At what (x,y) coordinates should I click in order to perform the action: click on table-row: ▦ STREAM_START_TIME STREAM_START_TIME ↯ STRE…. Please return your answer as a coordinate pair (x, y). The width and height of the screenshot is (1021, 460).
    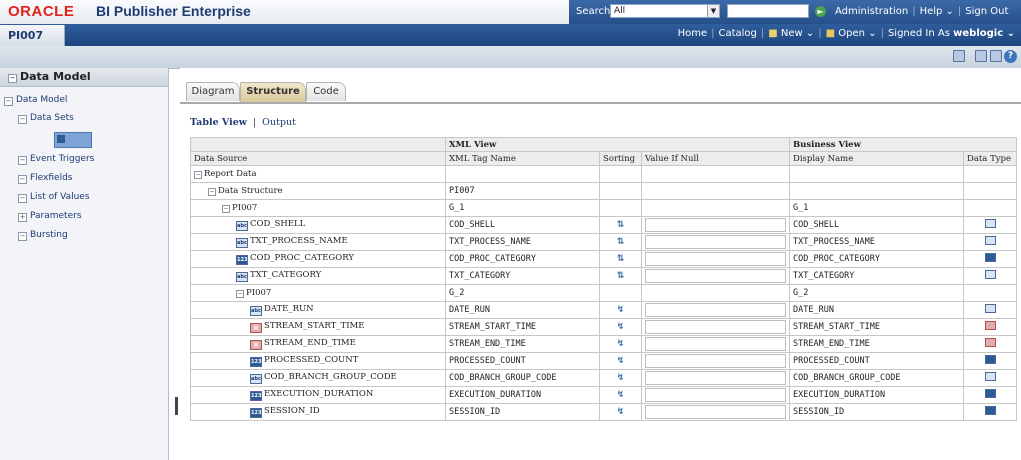
    Looking at the image, I should click on (603, 327).